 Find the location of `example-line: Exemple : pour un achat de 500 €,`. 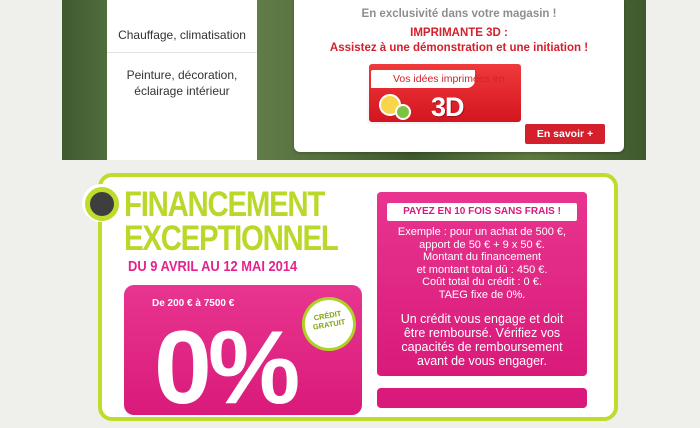

example-line: Exemple : pour un achat de 500 €, is located at coordinates (482, 232).